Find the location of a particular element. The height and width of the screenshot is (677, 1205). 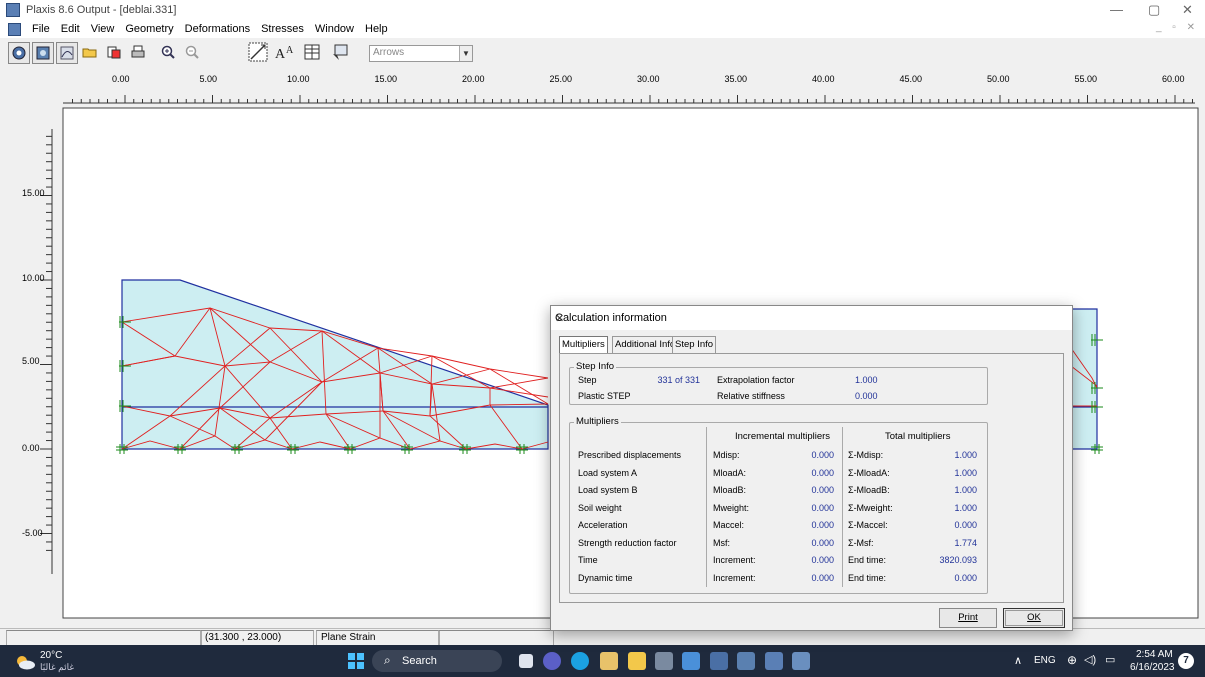

taskbar-search: ⌕ Search is located at coordinates (437, 661).